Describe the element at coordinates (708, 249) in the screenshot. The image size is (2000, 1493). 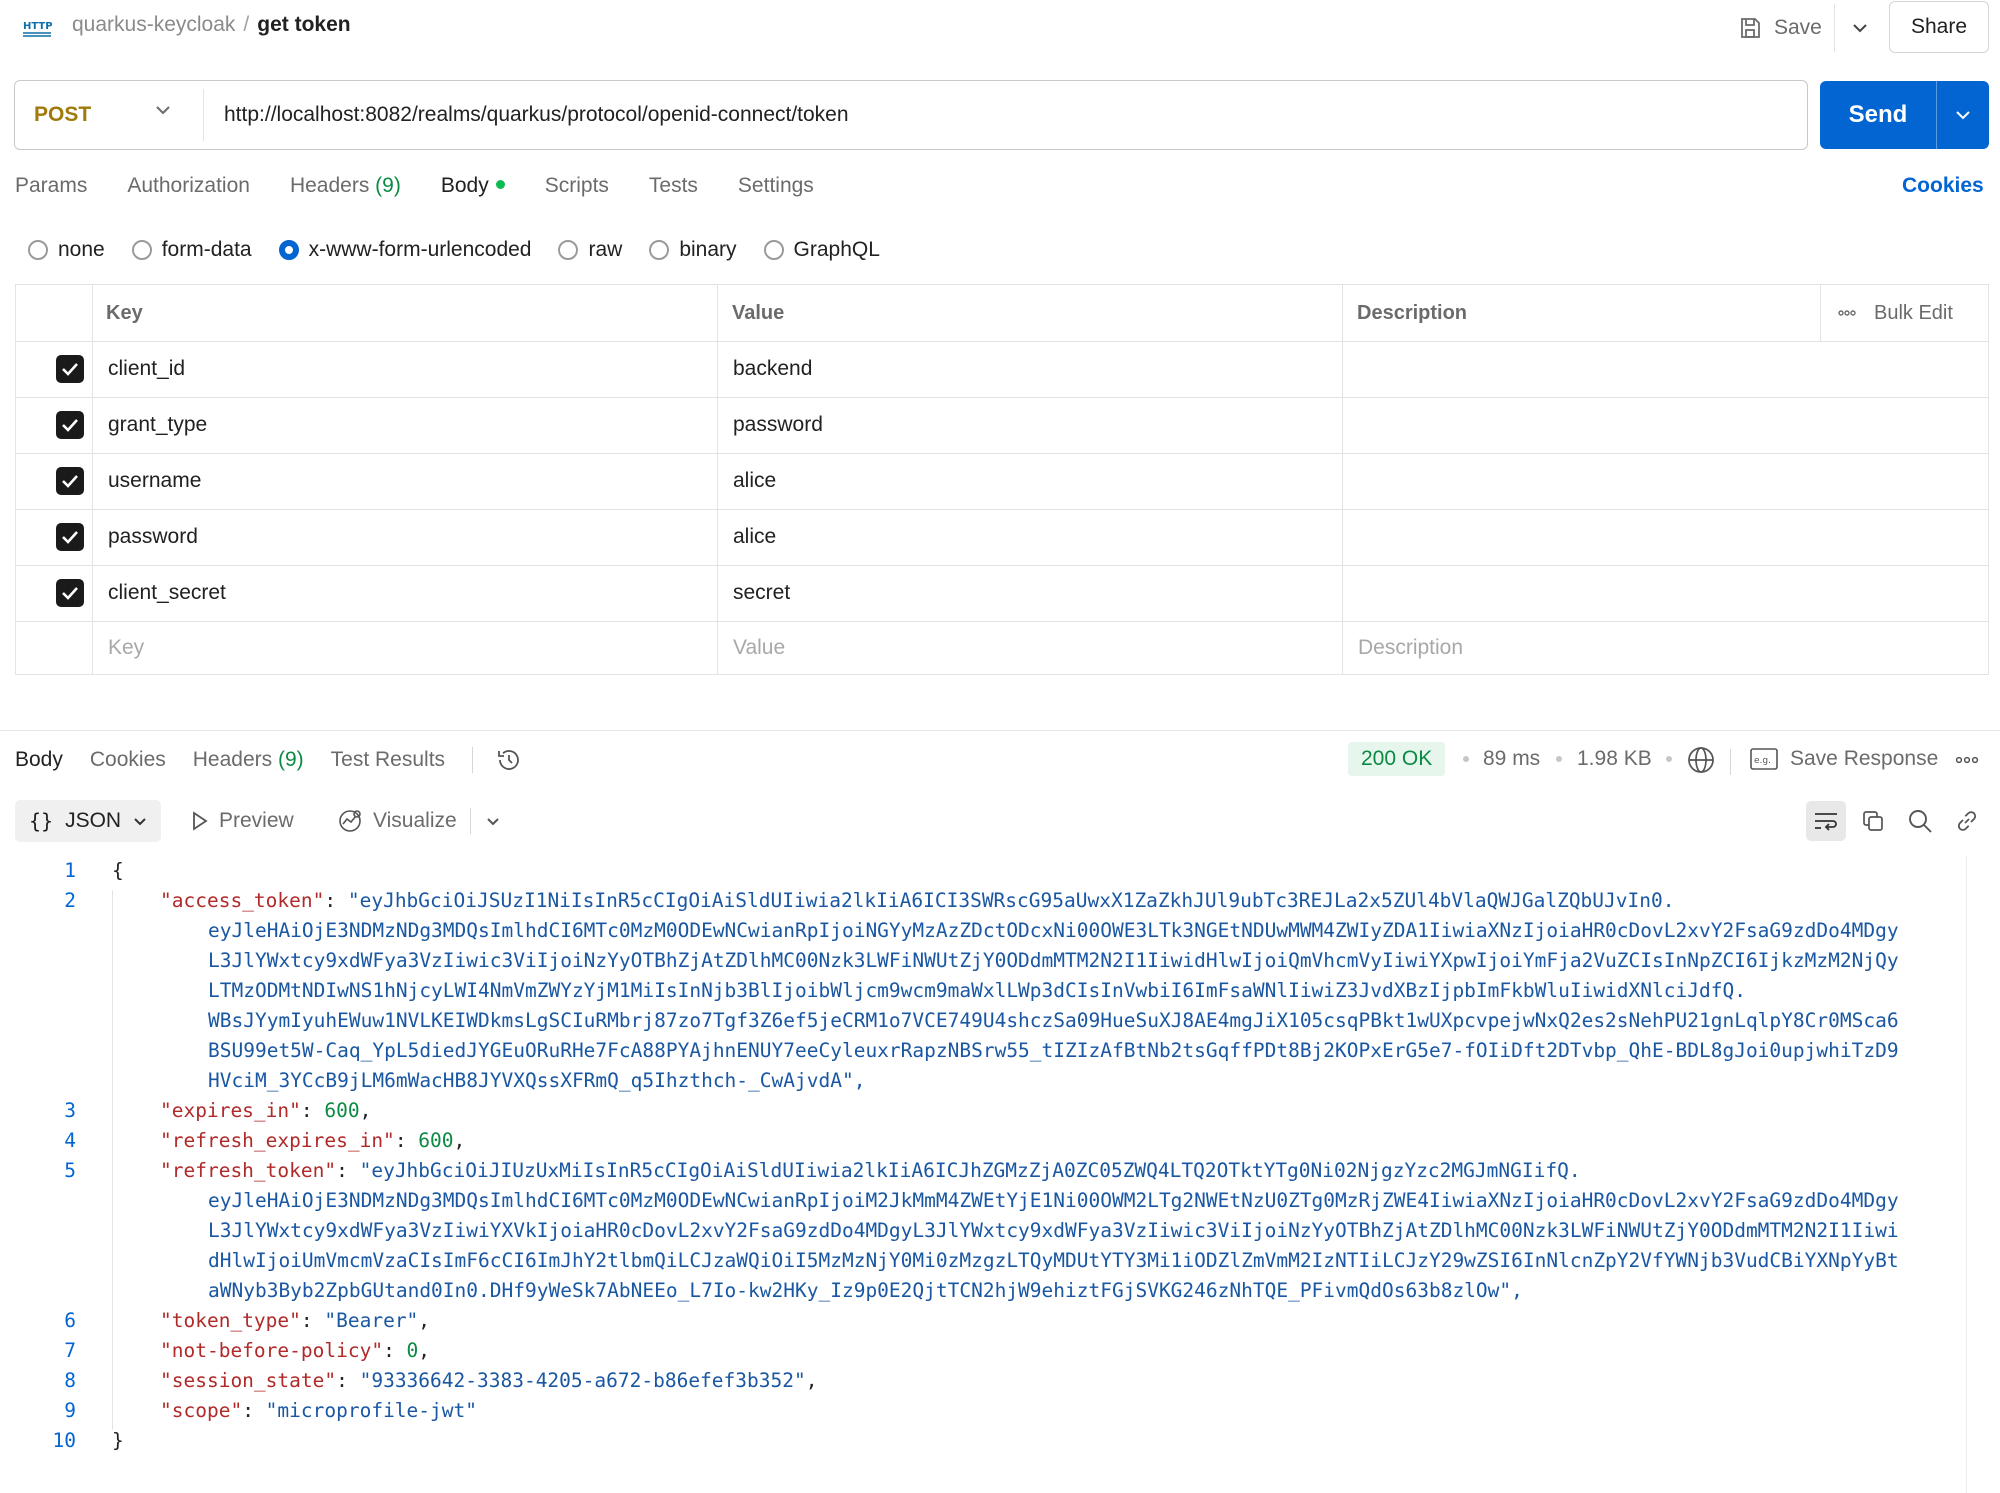
I see `radio-label: binary` at that location.